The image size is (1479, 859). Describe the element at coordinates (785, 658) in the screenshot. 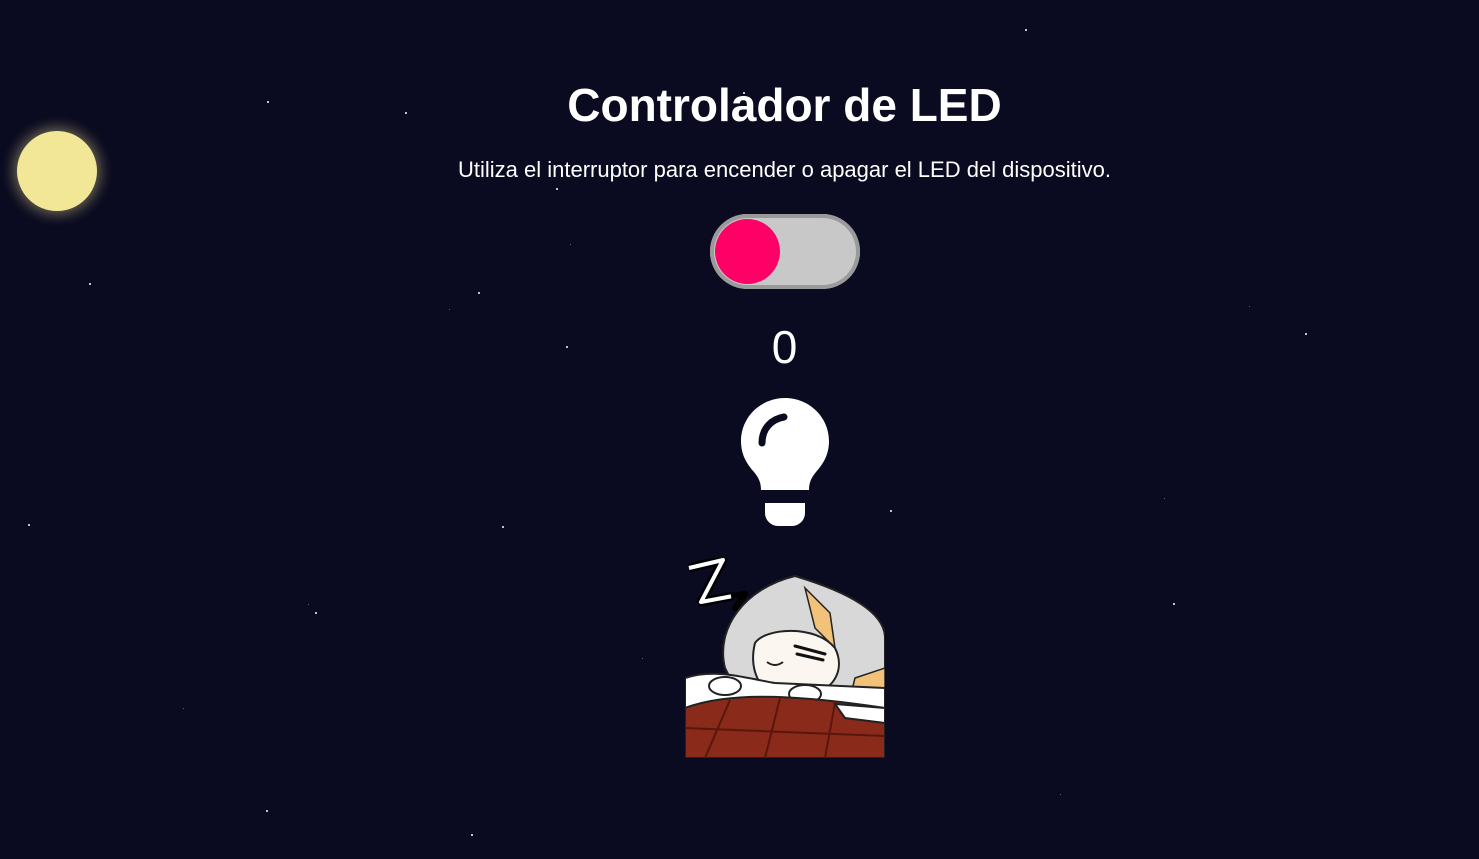

I see `sleeping-character-illustration` at that location.